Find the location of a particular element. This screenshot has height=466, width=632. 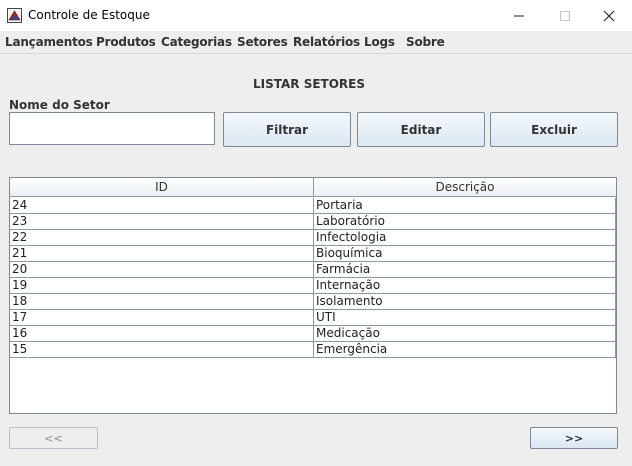

cell-id: 23 is located at coordinates (162, 222).